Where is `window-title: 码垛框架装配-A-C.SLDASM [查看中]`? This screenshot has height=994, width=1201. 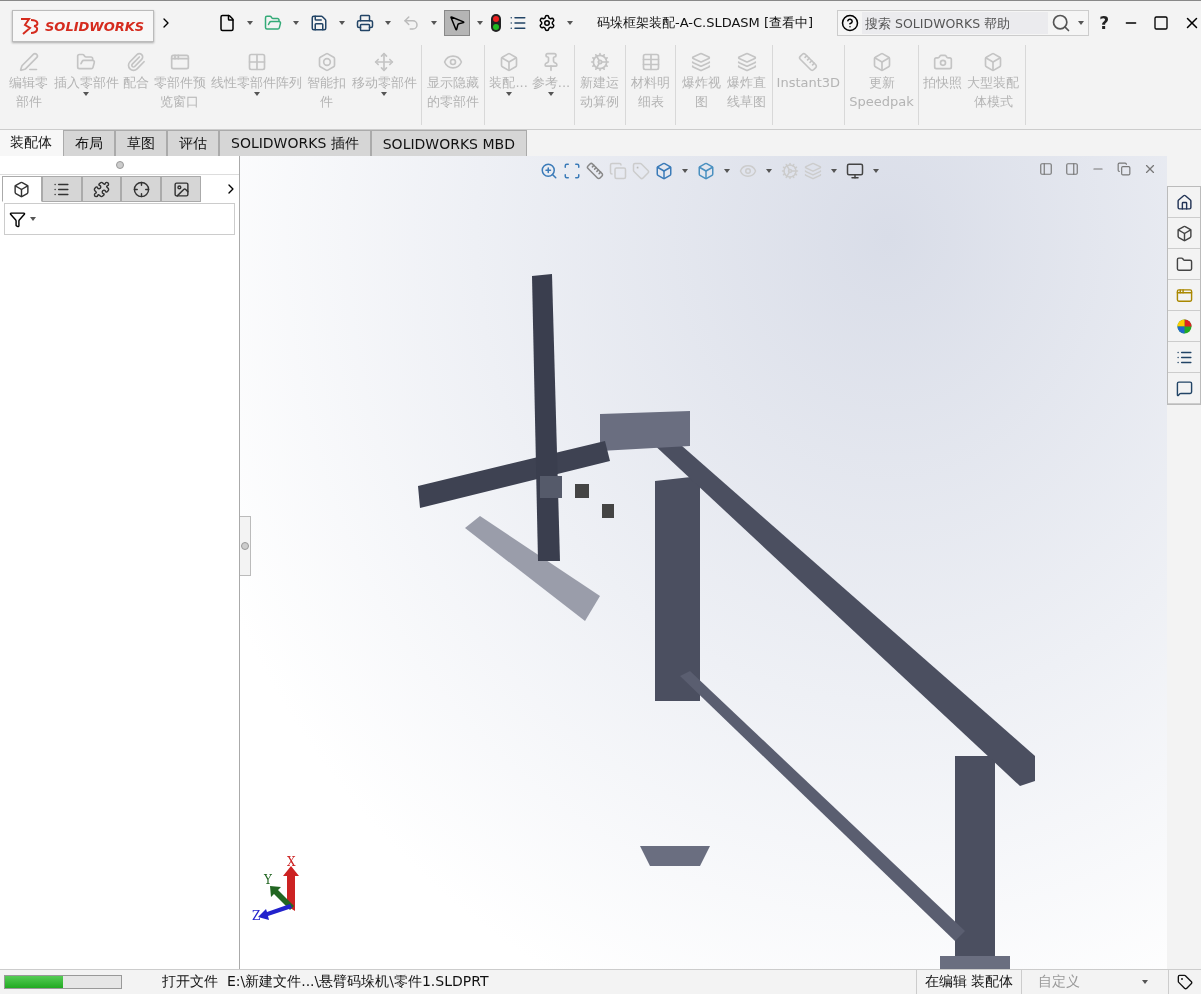
window-title: 码垛框架装配-A-C.SLDASM [查看中] is located at coordinates (705, 23).